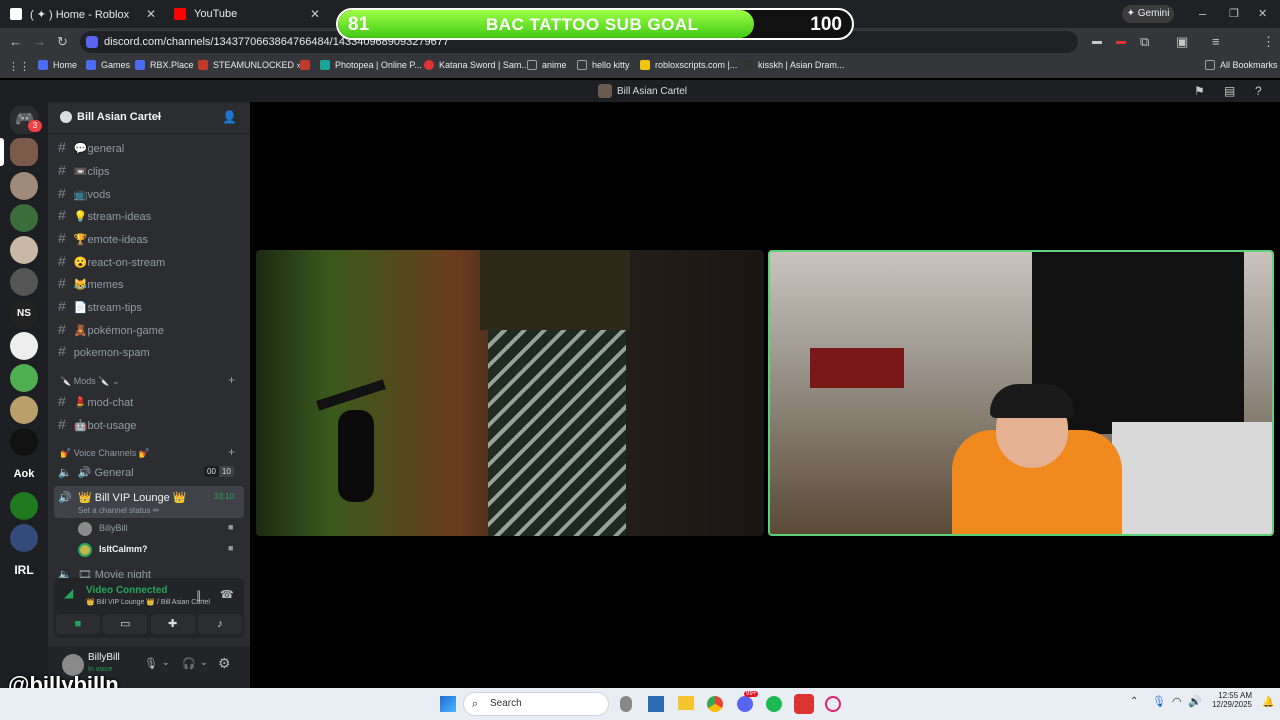 The height and width of the screenshot is (720, 1280). I want to click on wifi-icon: ◠, so click(1177, 701).